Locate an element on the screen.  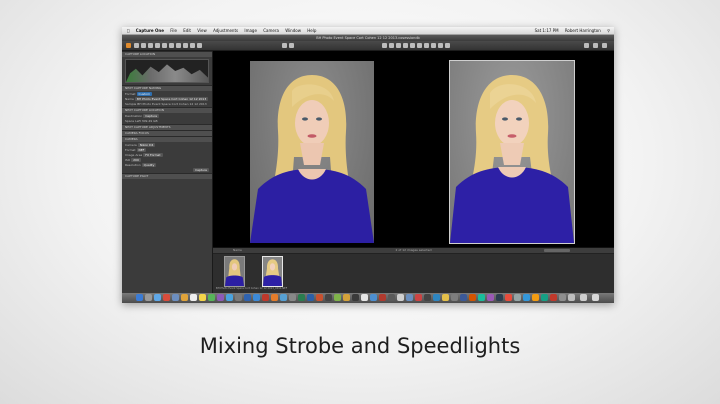
preview-icon is located at coordinates (292, 297).